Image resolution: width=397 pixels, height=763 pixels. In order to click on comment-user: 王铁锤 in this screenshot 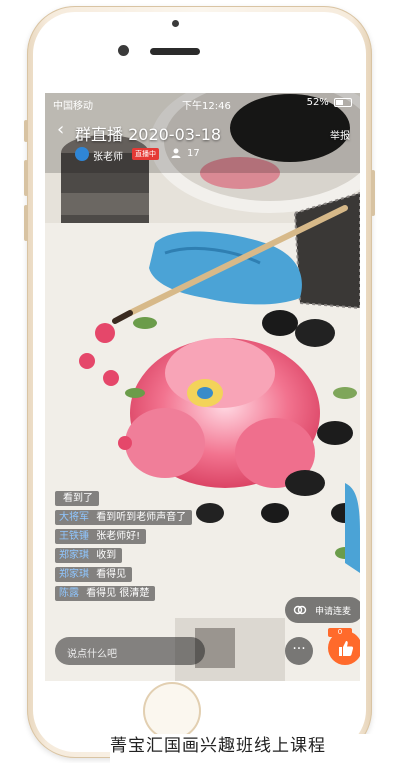, I will do `click(74, 536)`.